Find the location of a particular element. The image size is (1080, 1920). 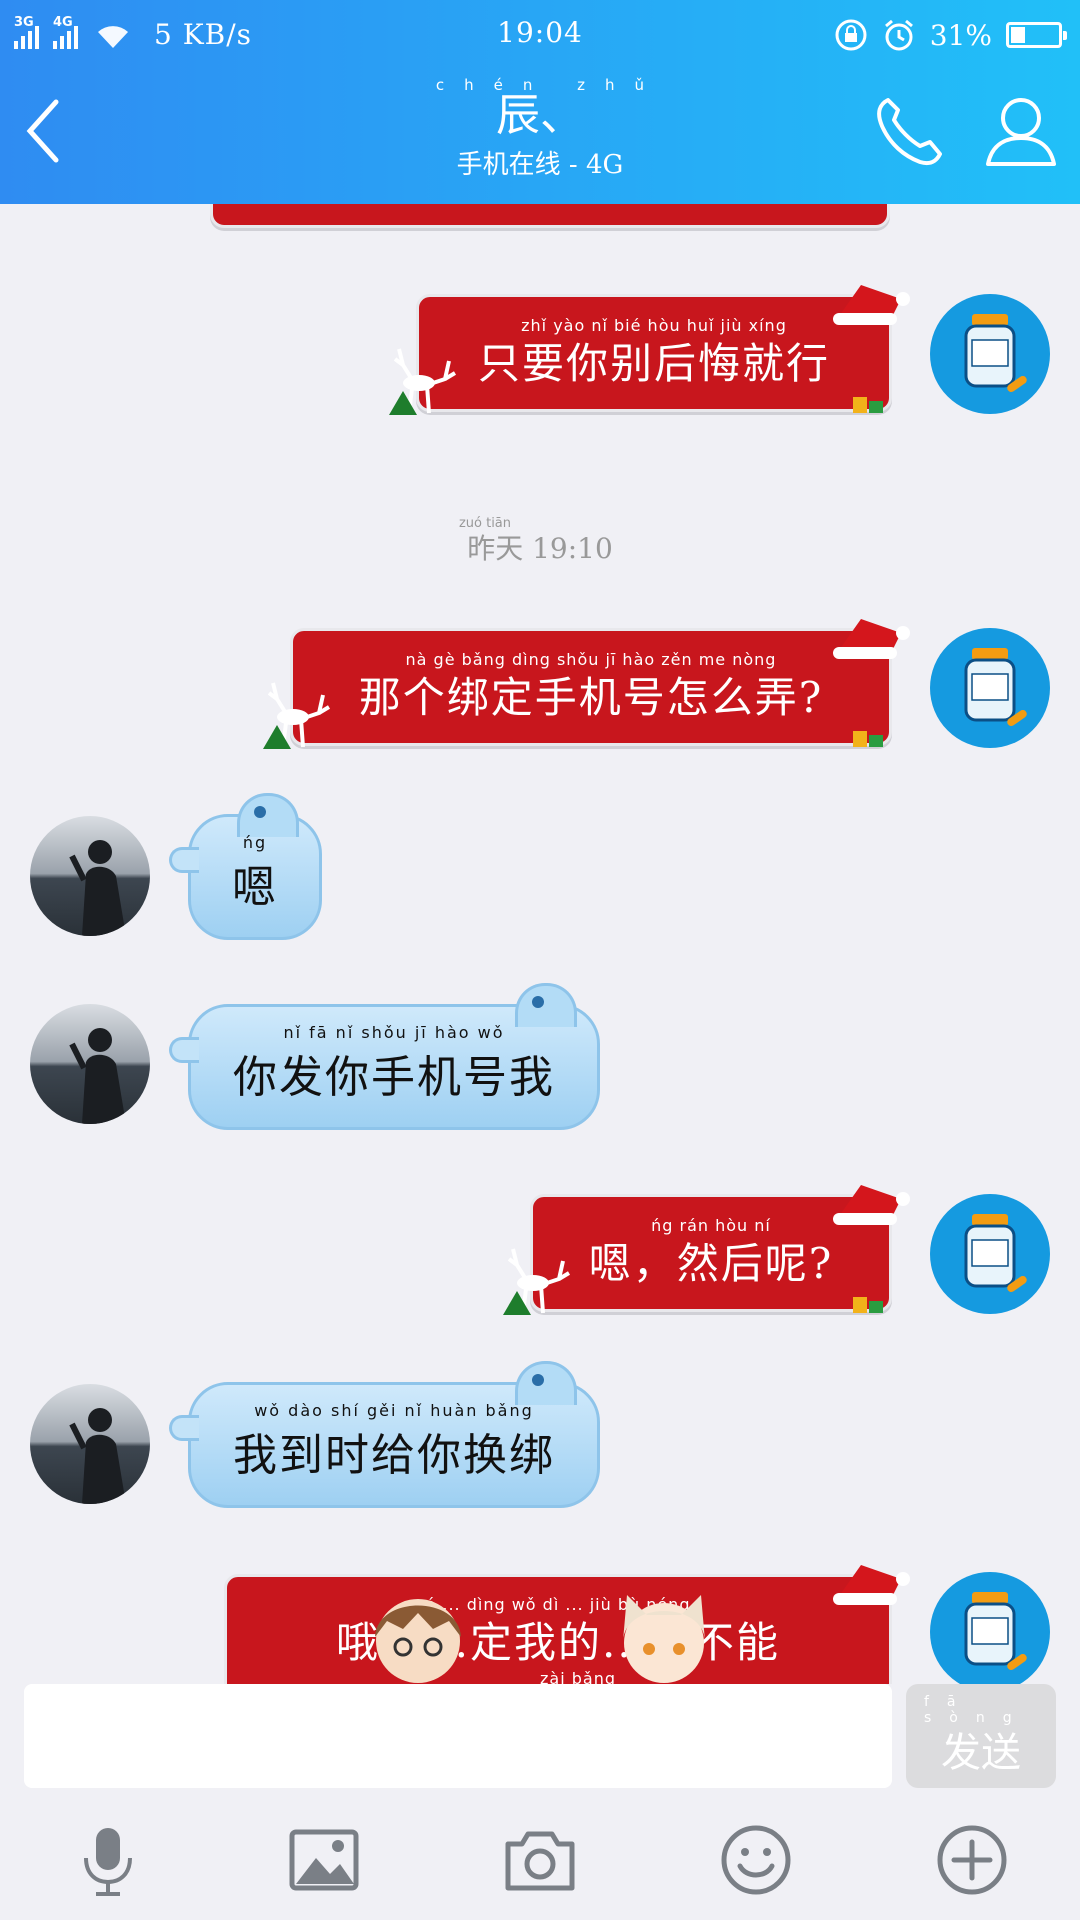

plus-icon is located at coordinates (972, 1860).